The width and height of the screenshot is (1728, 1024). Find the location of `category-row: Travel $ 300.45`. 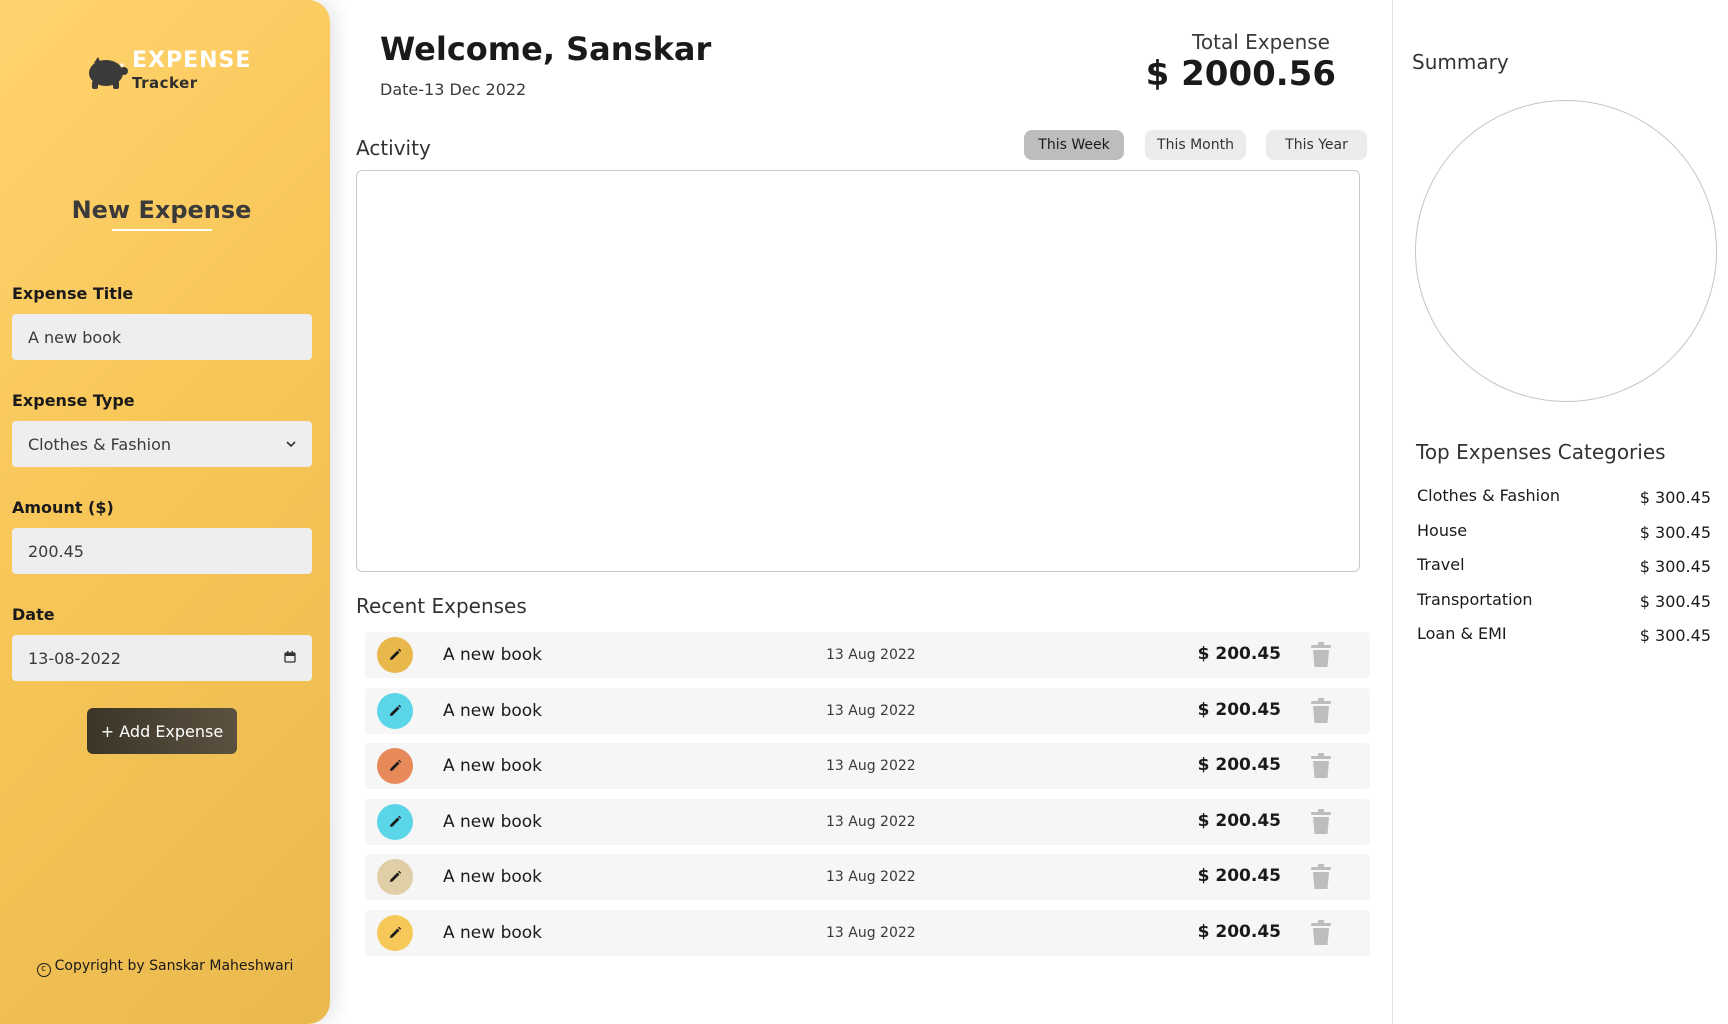

category-row: Travel $ 300.45 is located at coordinates (1564, 565).